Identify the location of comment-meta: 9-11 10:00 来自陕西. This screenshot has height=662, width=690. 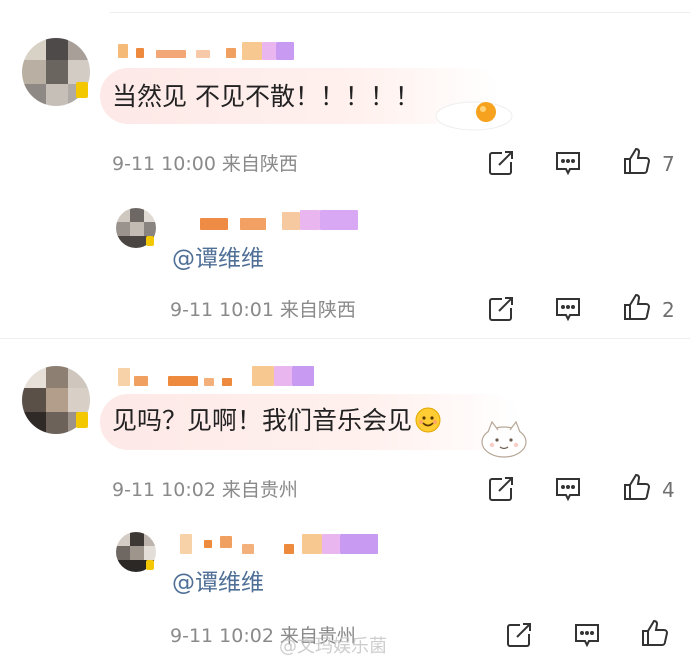
(205, 164).